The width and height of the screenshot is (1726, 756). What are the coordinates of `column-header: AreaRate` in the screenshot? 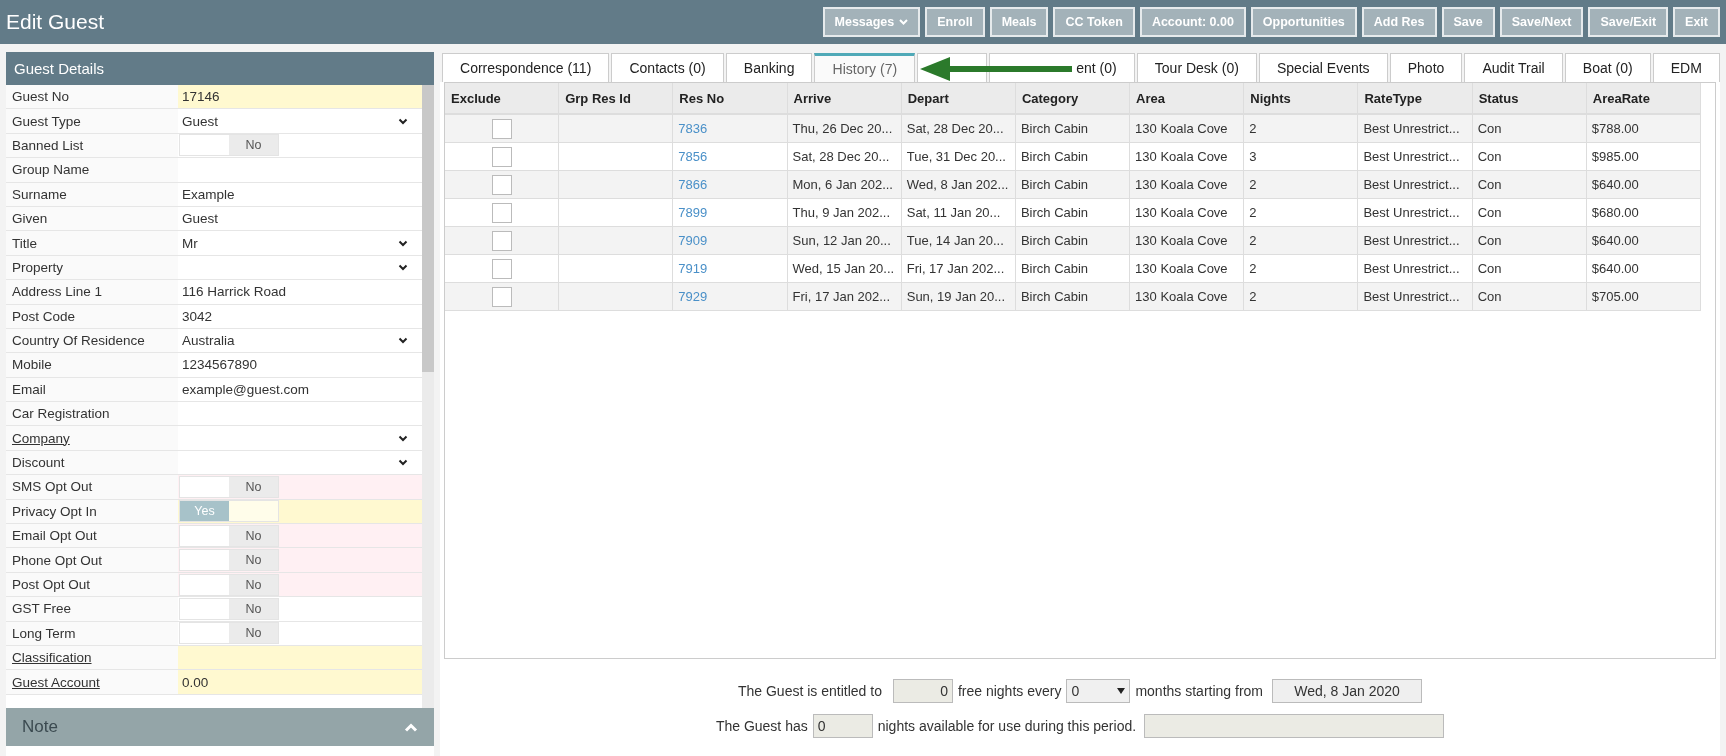 It's located at (1643, 98).